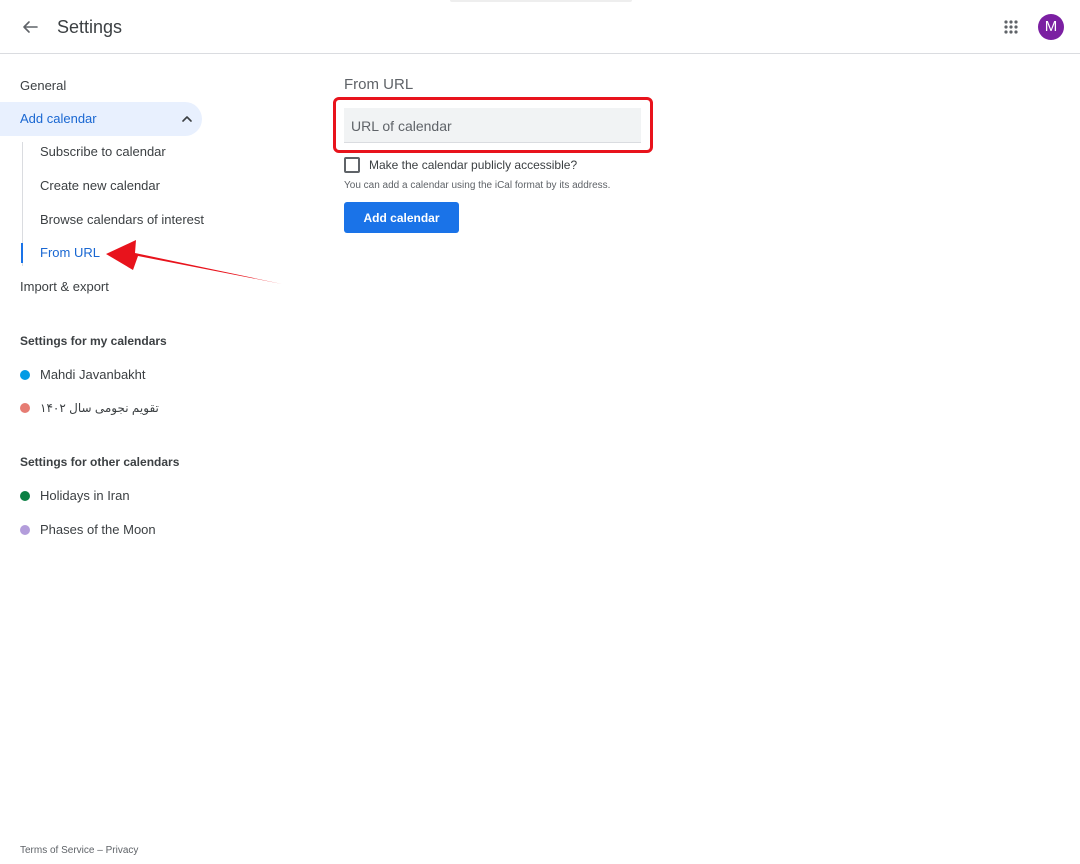 The image size is (1080, 864). I want to click on sidebar-item-label: Add calendar, so click(58, 118).